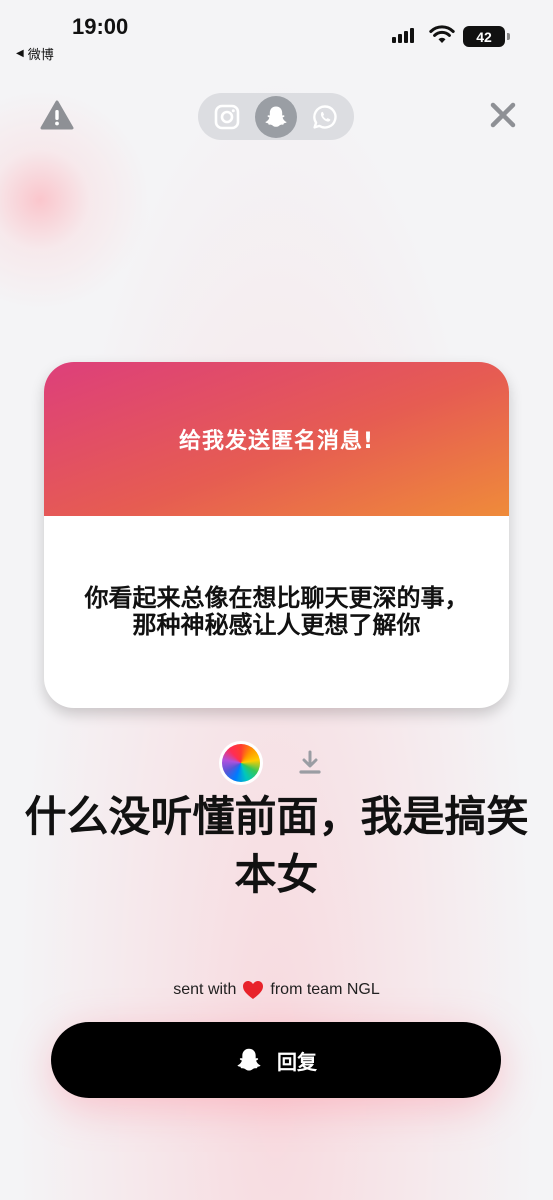 The height and width of the screenshot is (1200, 553). I want to click on back-app-label: 微博, so click(40, 55).